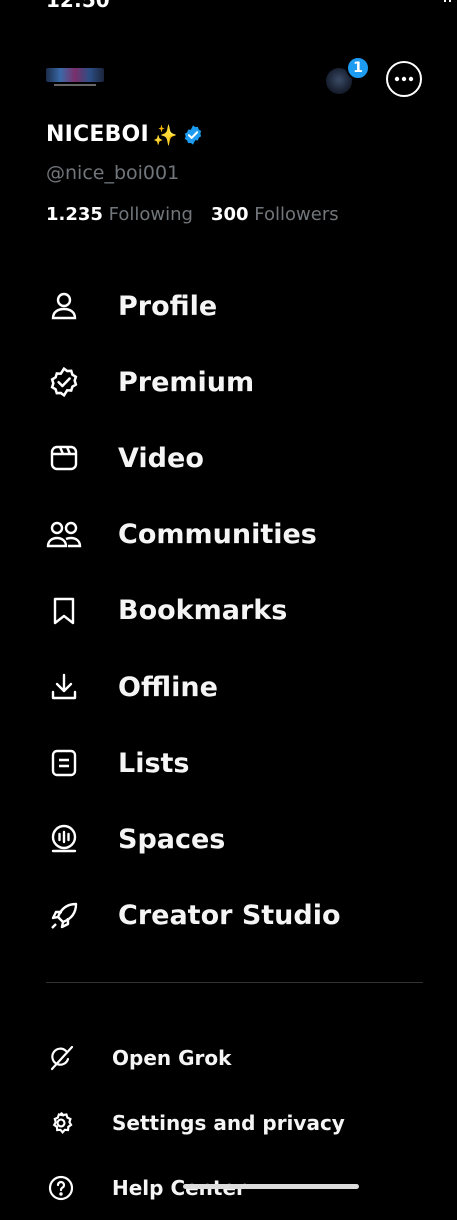 Image resolution: width=457 pixels, height=1220 pixels. I want to click on menu-item-profile: Profile, so click(228, 306).